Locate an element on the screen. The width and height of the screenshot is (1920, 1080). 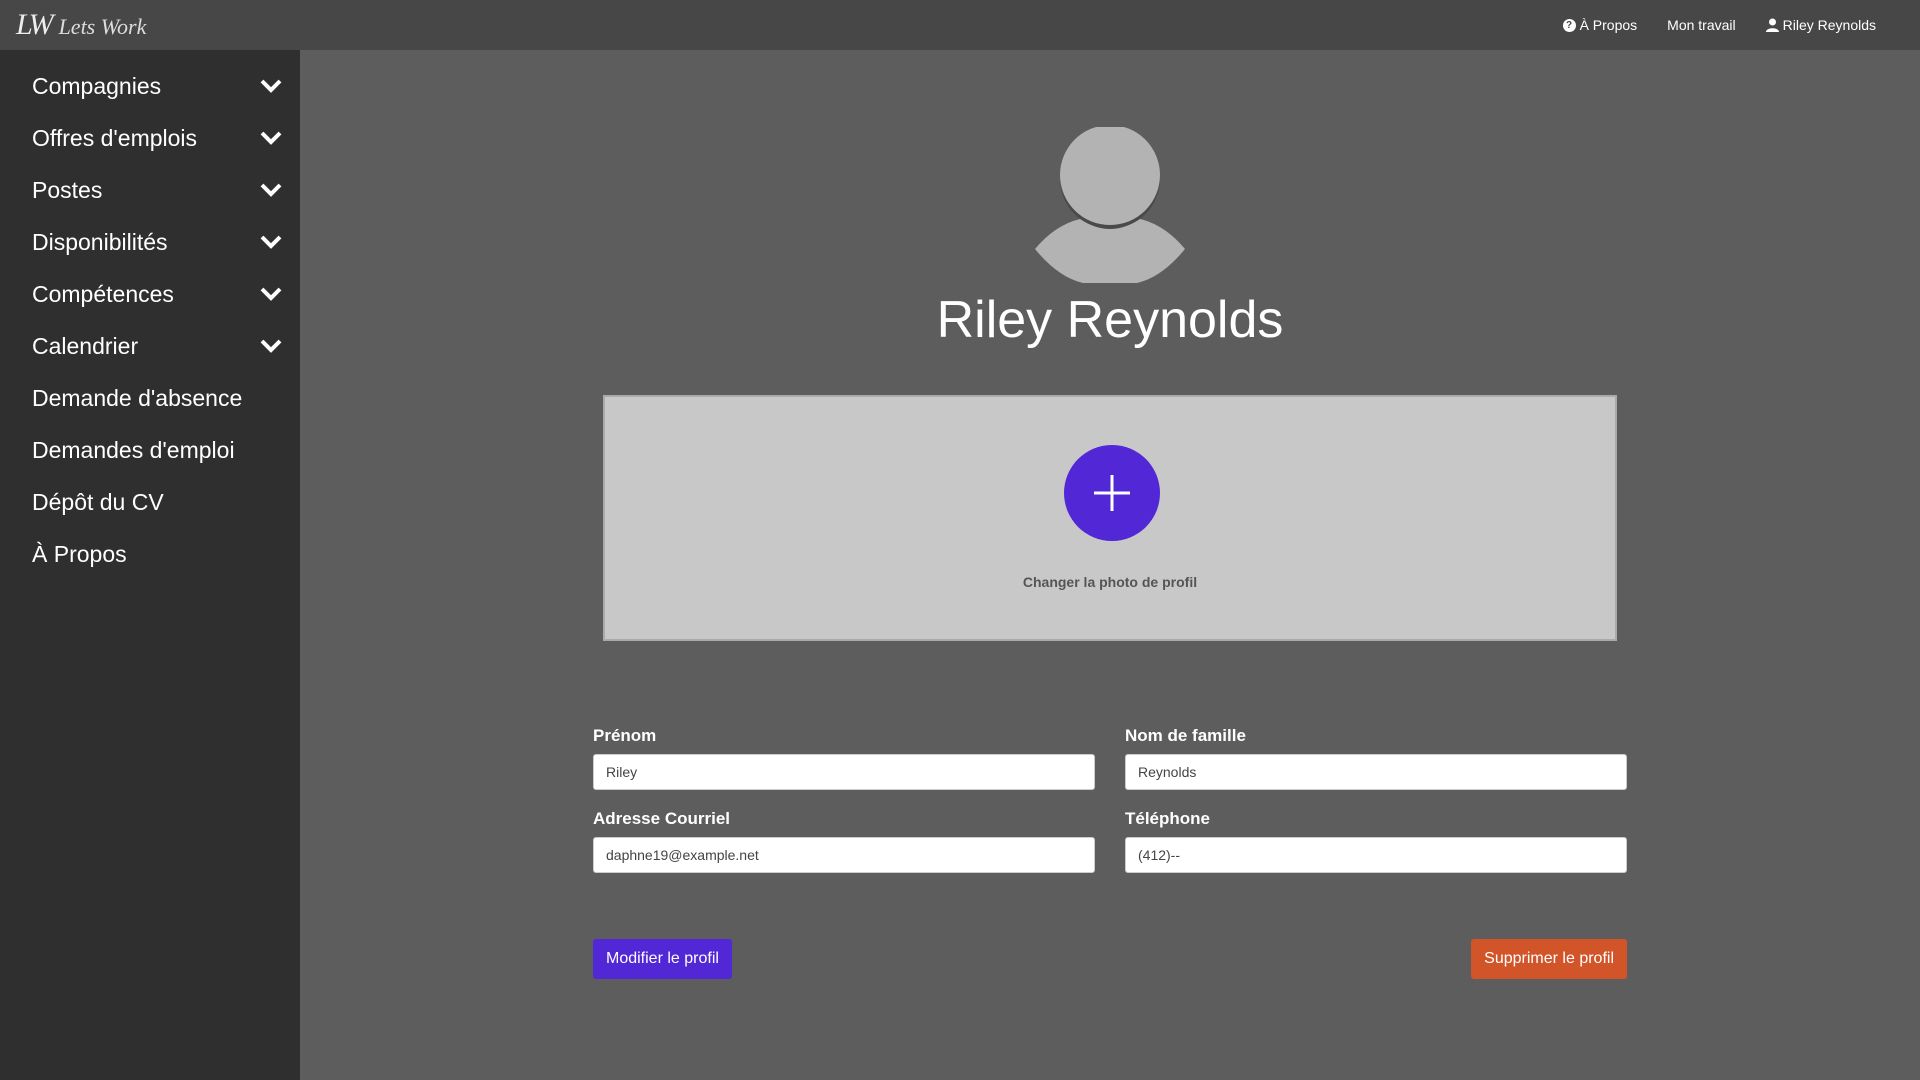
user-icon is located at coordinates (1772, 25).